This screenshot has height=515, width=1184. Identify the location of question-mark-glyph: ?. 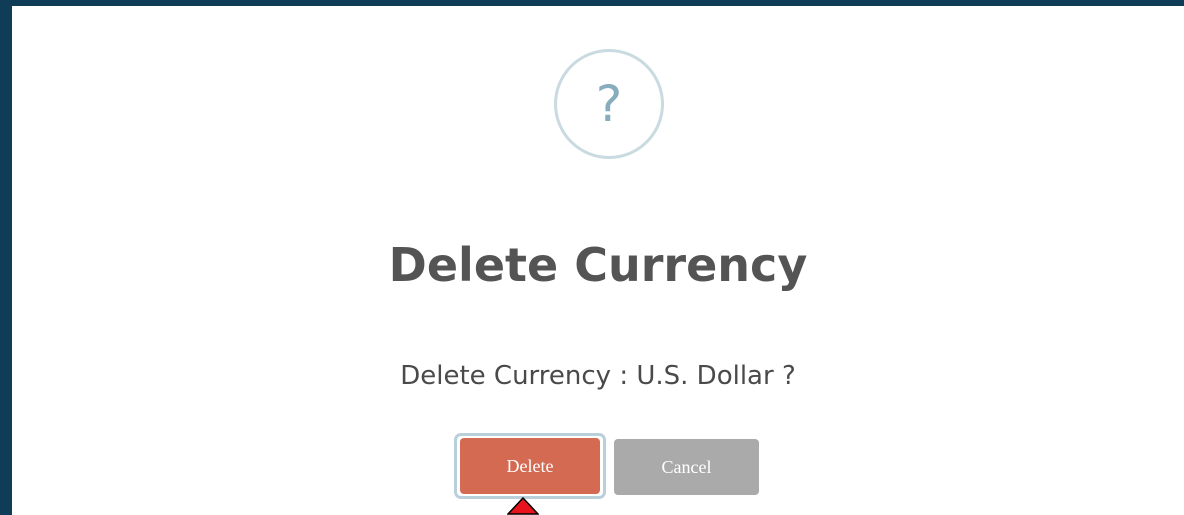
(609, 104).